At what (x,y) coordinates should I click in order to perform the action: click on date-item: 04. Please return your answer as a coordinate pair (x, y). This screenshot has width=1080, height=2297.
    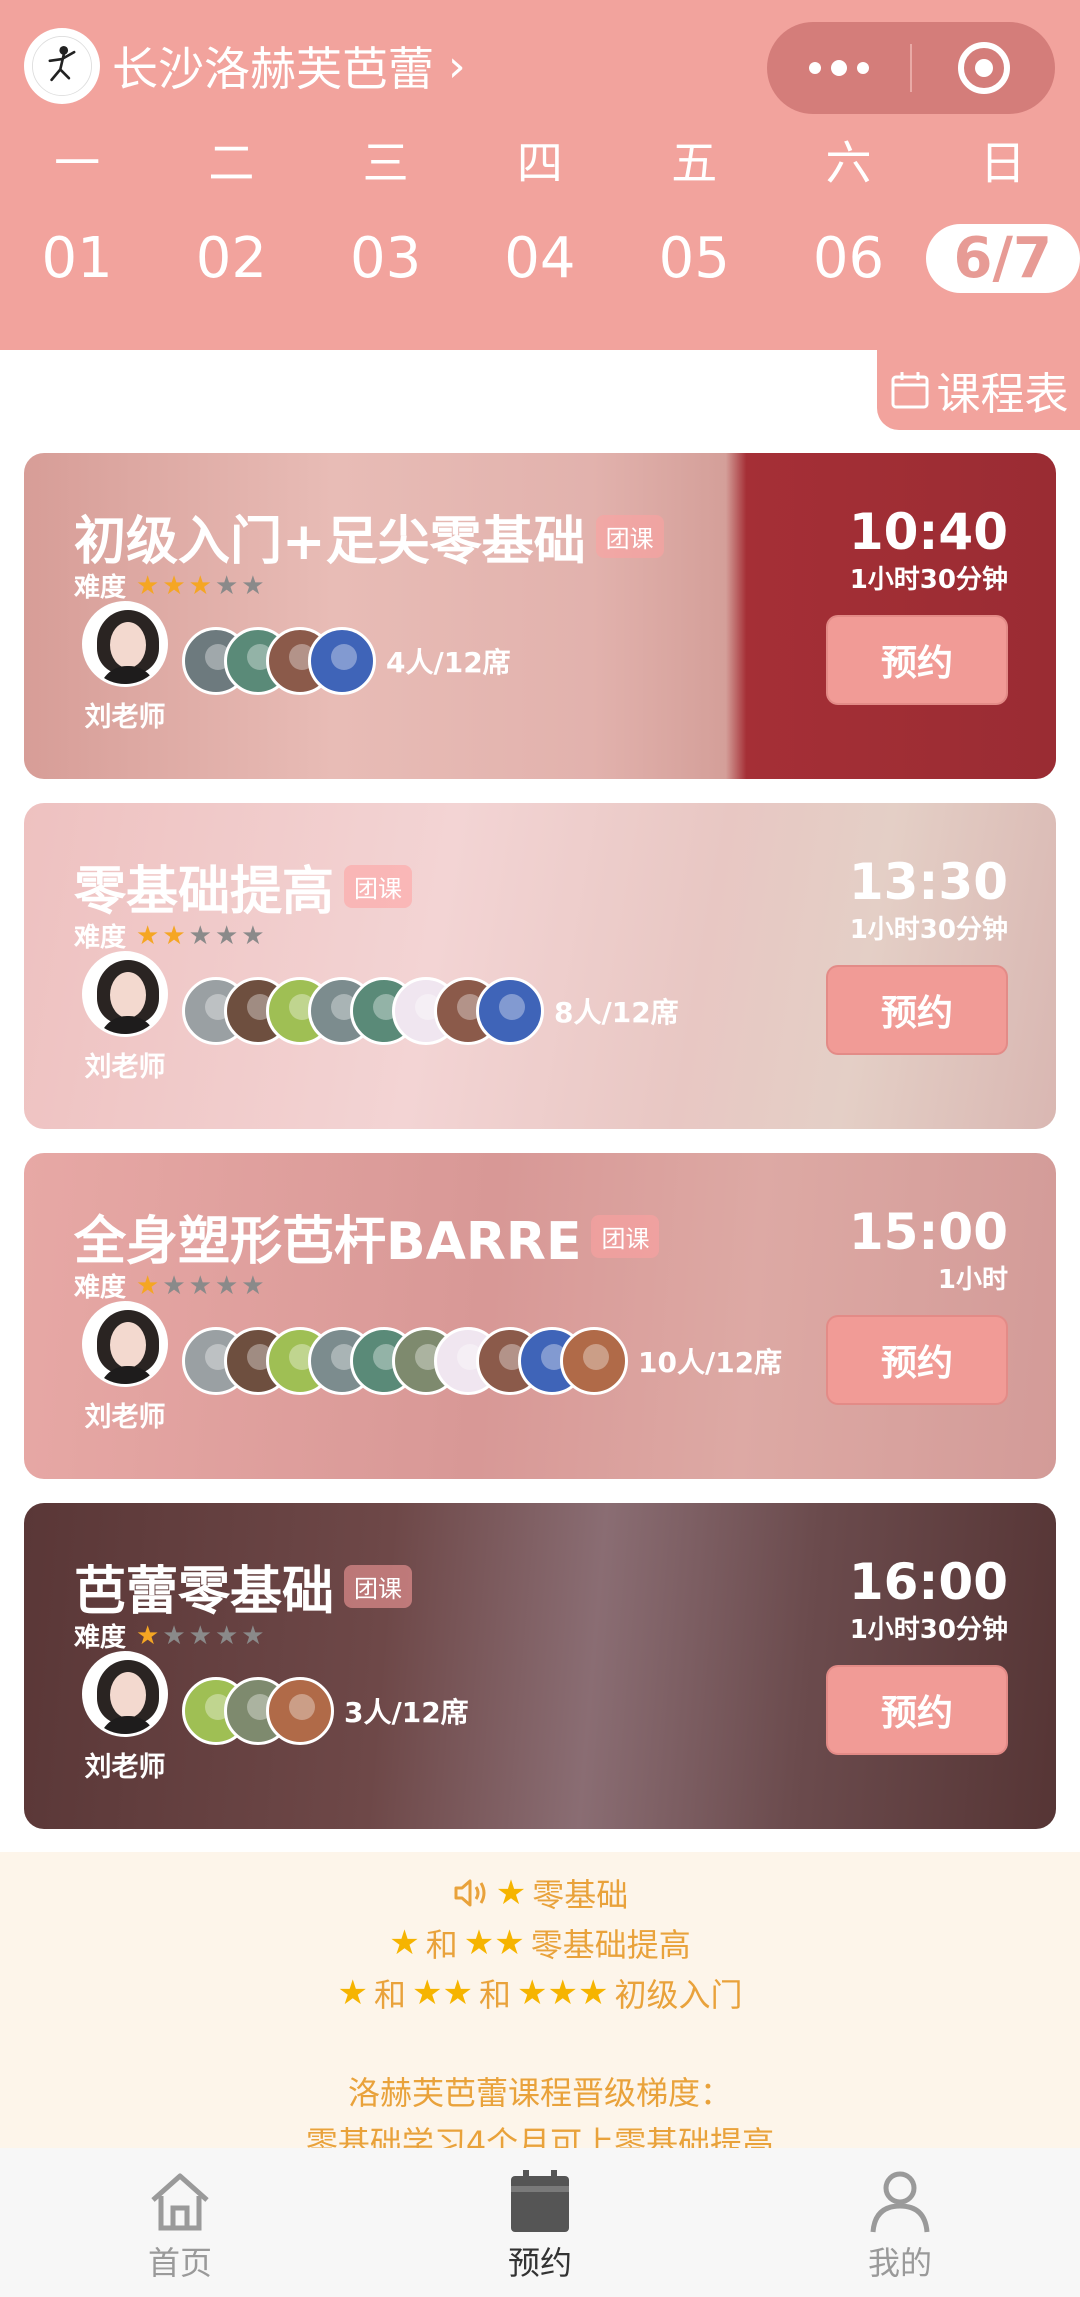
    Looking at the image, I should click on (540, 258).